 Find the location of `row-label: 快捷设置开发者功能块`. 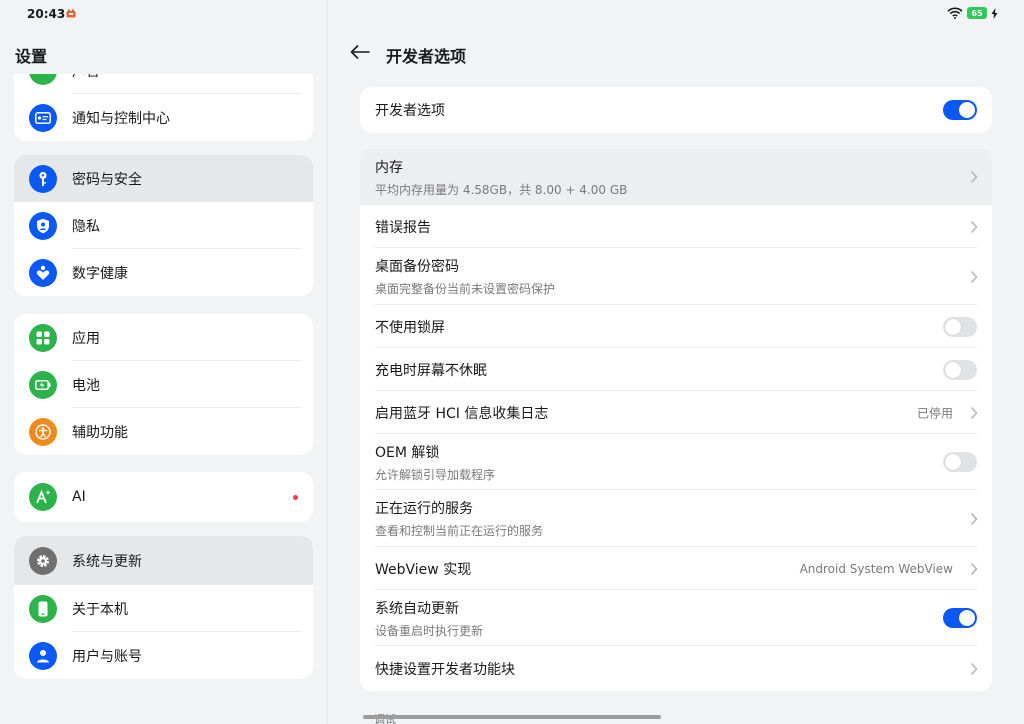

row-label: 快捷设置开发者功能块 is located at coordinates (445, 669).